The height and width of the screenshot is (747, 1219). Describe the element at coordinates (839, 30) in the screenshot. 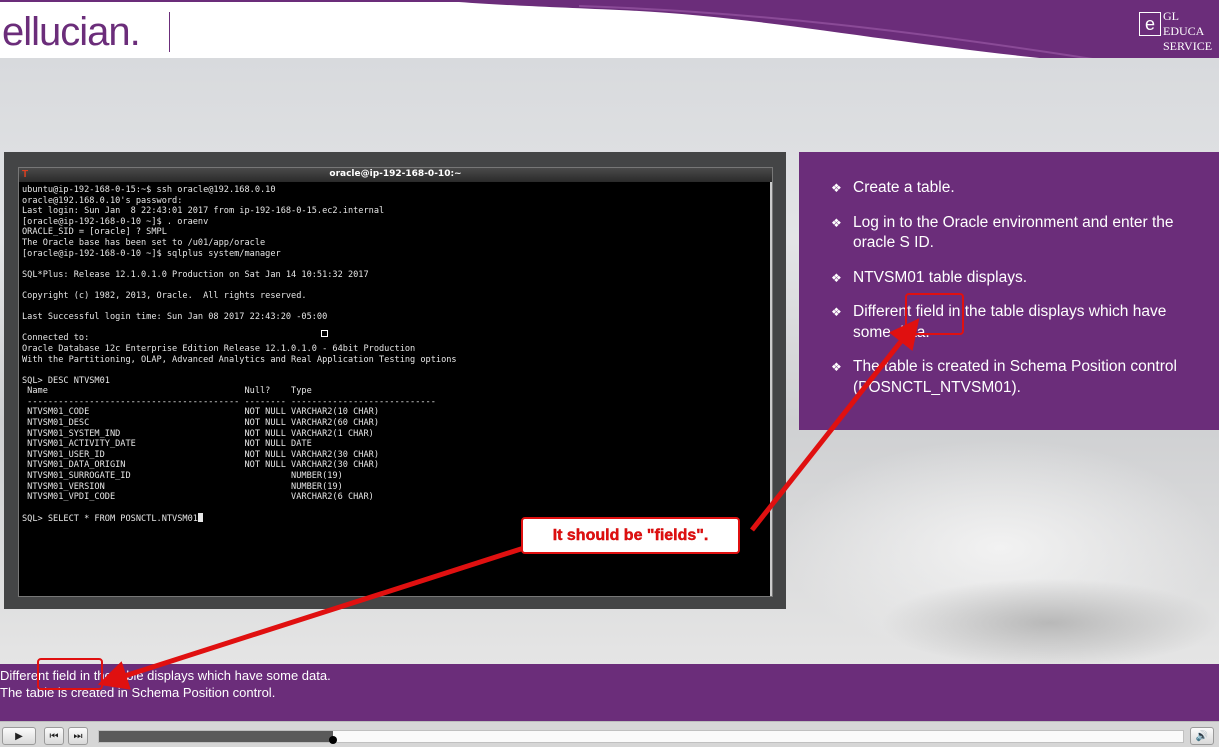

I see `header-swoosh` at that location.